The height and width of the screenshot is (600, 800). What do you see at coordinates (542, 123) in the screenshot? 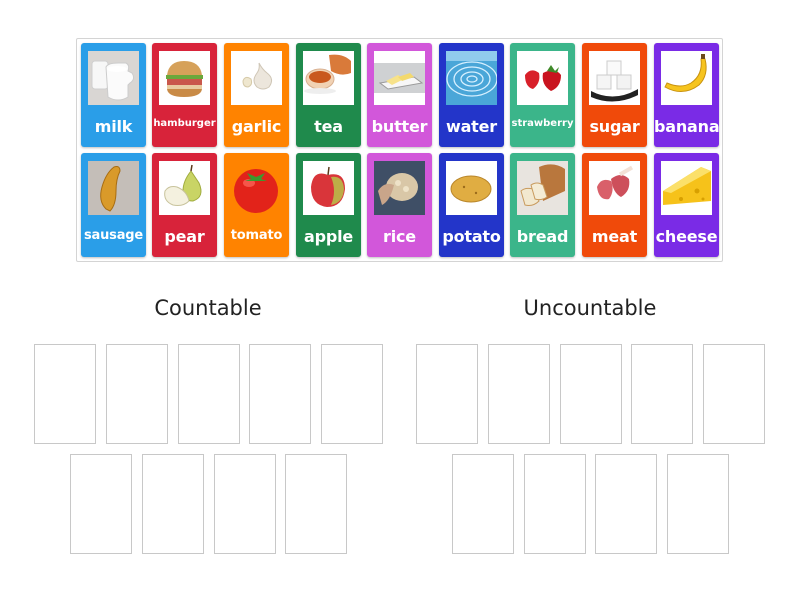
I see `card-label: strawberry` at bounding box center [542, 123].